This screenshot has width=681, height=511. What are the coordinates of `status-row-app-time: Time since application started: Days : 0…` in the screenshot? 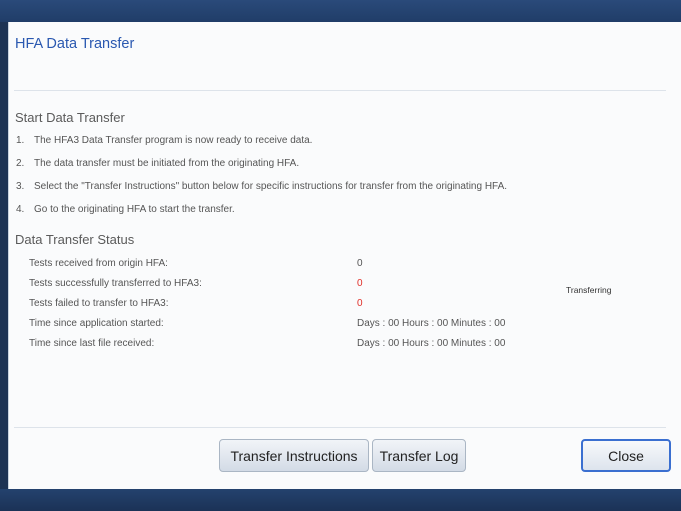 It's located at (289, 326).